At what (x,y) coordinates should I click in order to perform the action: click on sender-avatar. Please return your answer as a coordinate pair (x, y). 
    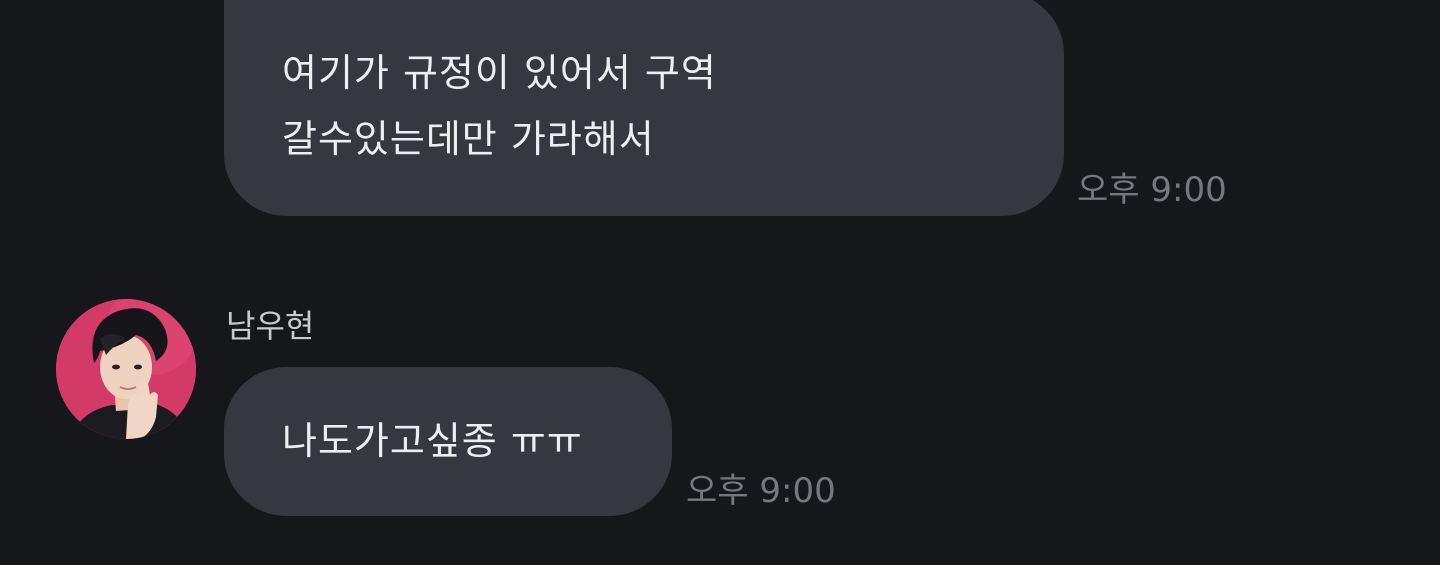
    Looking at the image, I should click on (126, 369).